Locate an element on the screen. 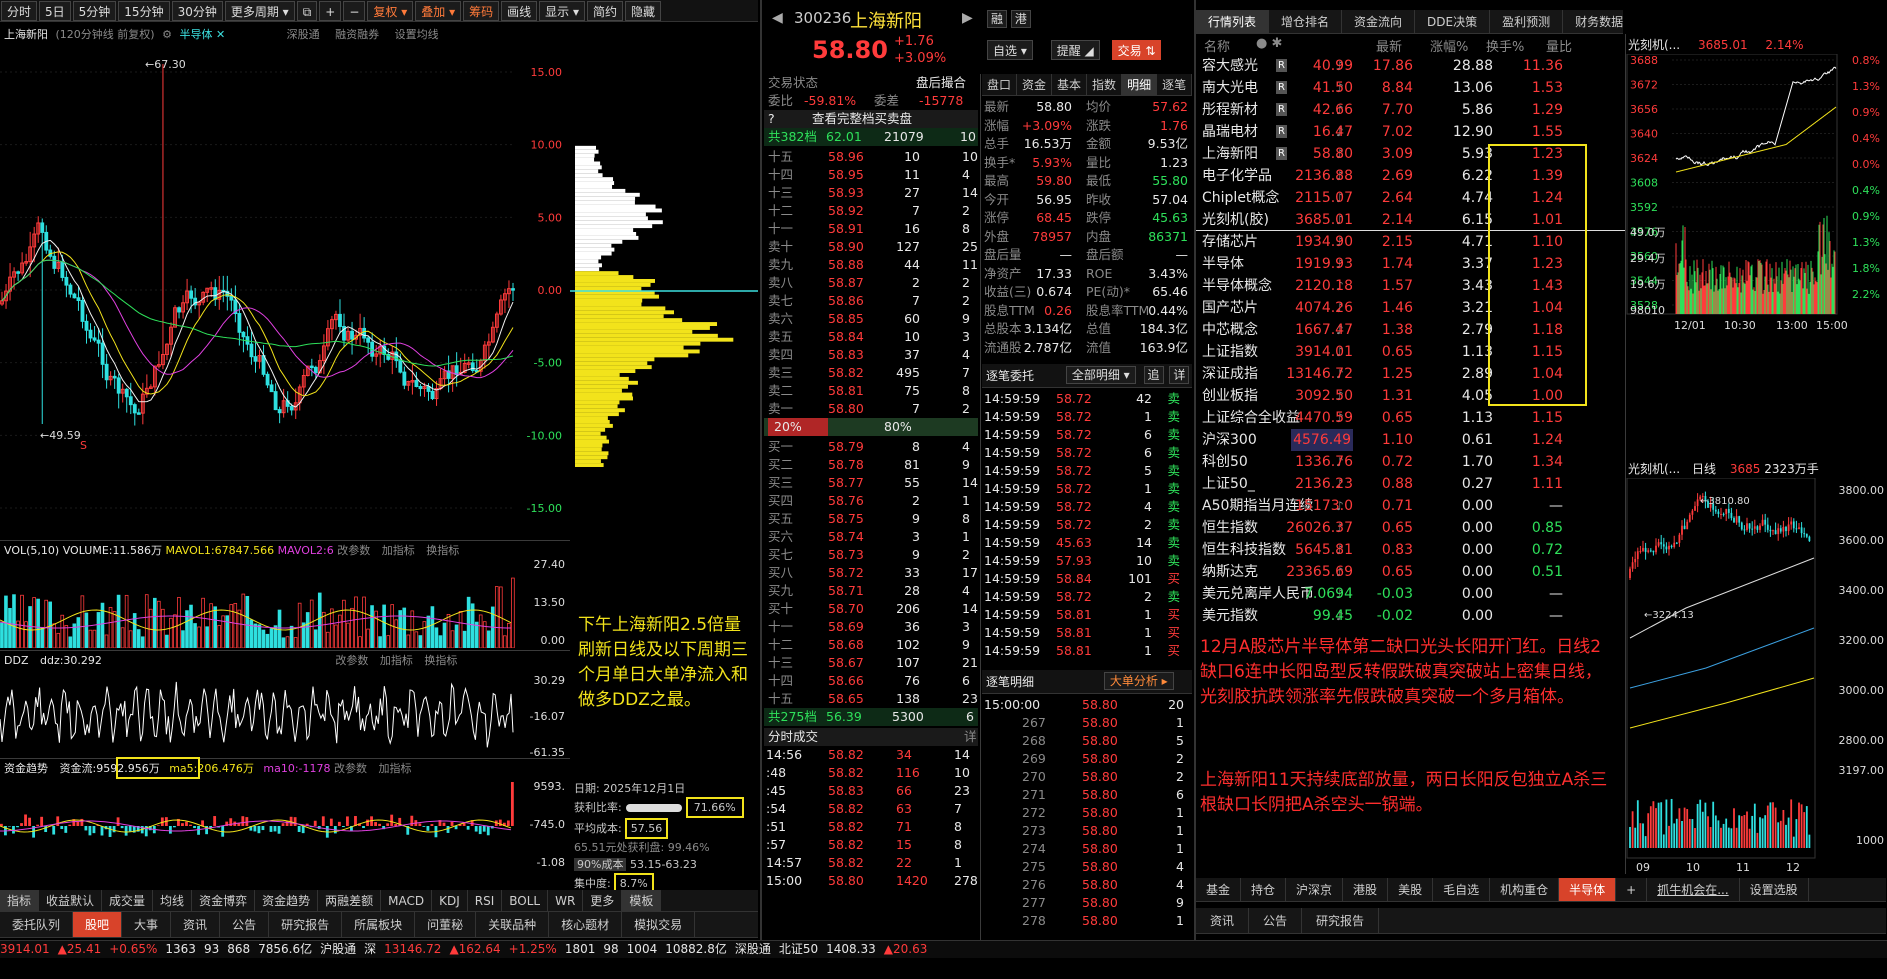 The width and height of the screenshot is (1887, 979). info-tab-r-2: 研究报告 is located at coordinates (1340, 921).